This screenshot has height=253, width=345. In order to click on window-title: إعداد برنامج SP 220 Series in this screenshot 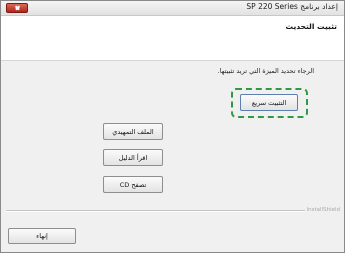, I will do `click(292, 6)`.